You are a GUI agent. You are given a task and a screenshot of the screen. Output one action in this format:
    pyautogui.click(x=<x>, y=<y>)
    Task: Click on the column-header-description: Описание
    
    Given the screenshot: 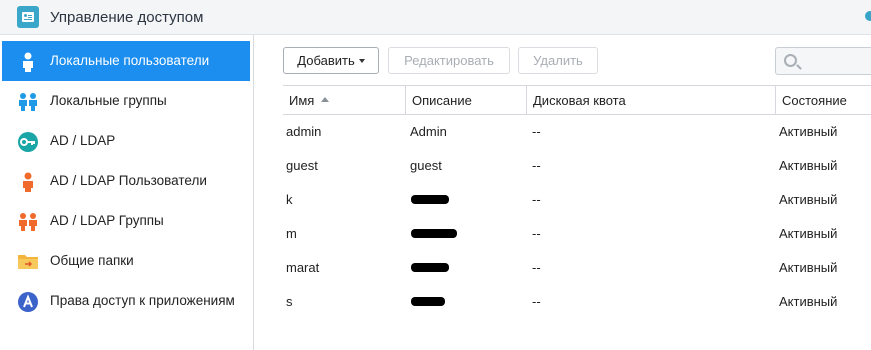 What is the action you would take?
    pyautogui.click(x=465, y=100)
    